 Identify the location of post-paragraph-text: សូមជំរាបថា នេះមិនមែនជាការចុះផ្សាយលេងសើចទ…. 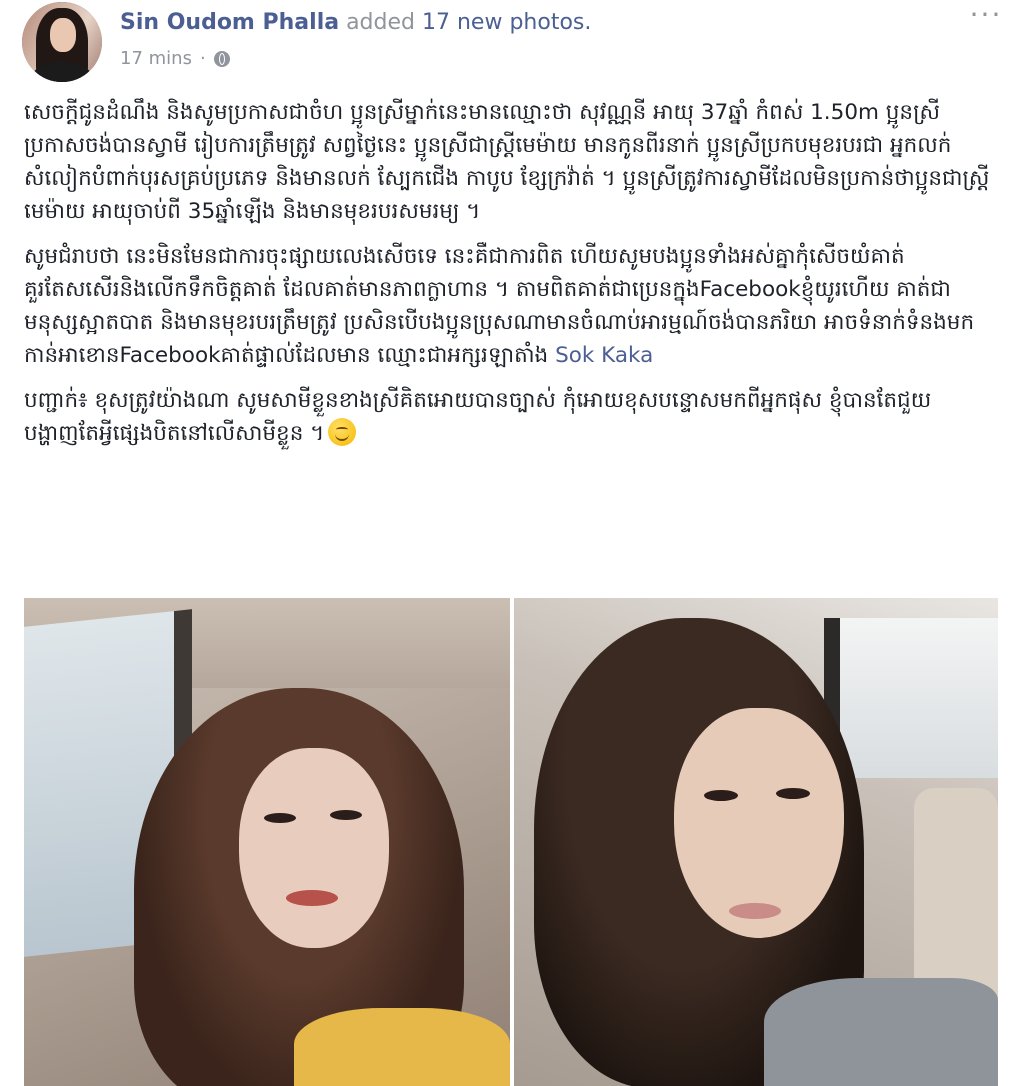
(499, 306).